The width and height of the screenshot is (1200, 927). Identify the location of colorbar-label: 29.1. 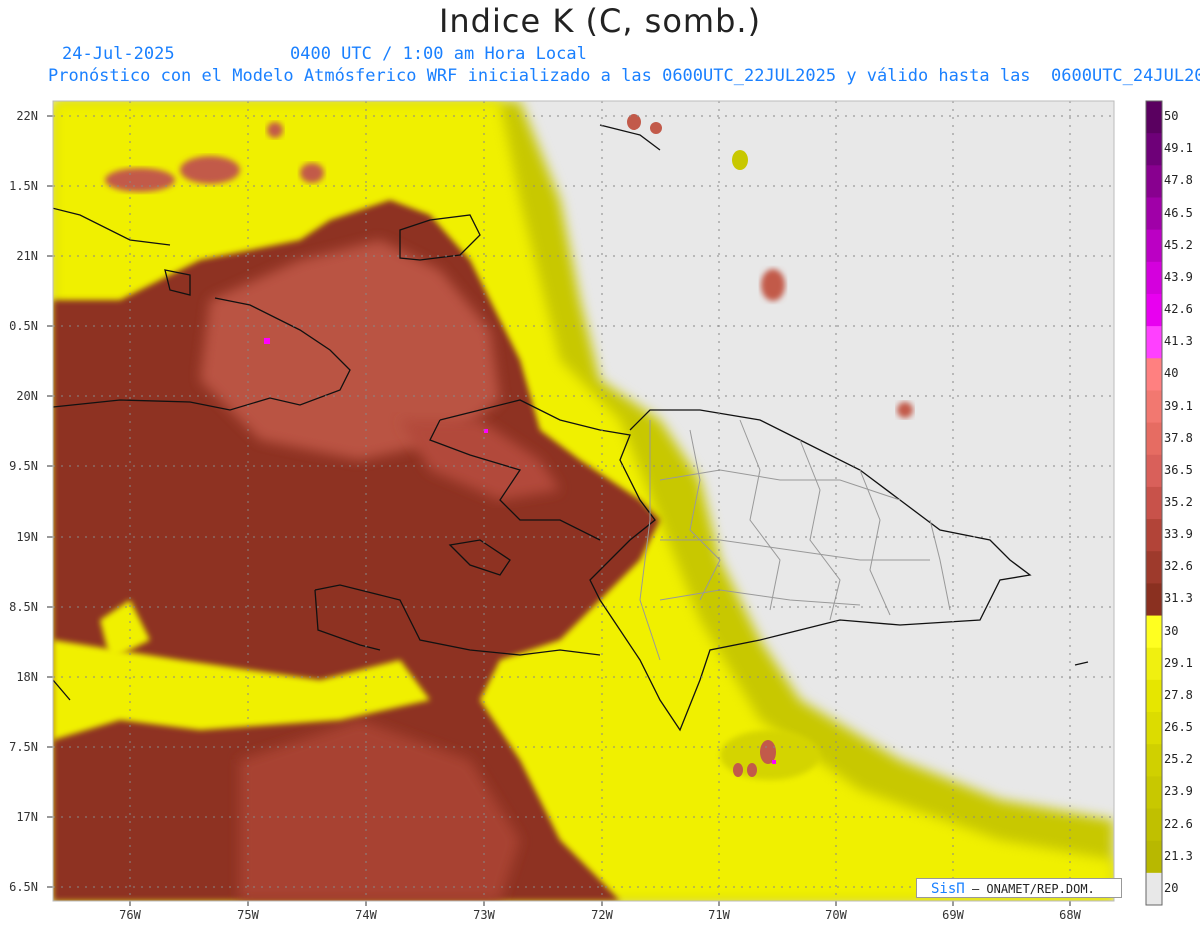
(1178, 662).